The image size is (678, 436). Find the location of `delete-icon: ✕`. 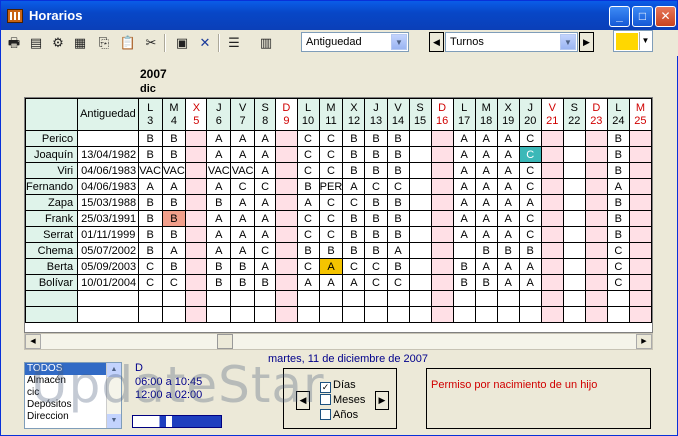

delete-icon: ✕ is located at coordinates (205, 43).